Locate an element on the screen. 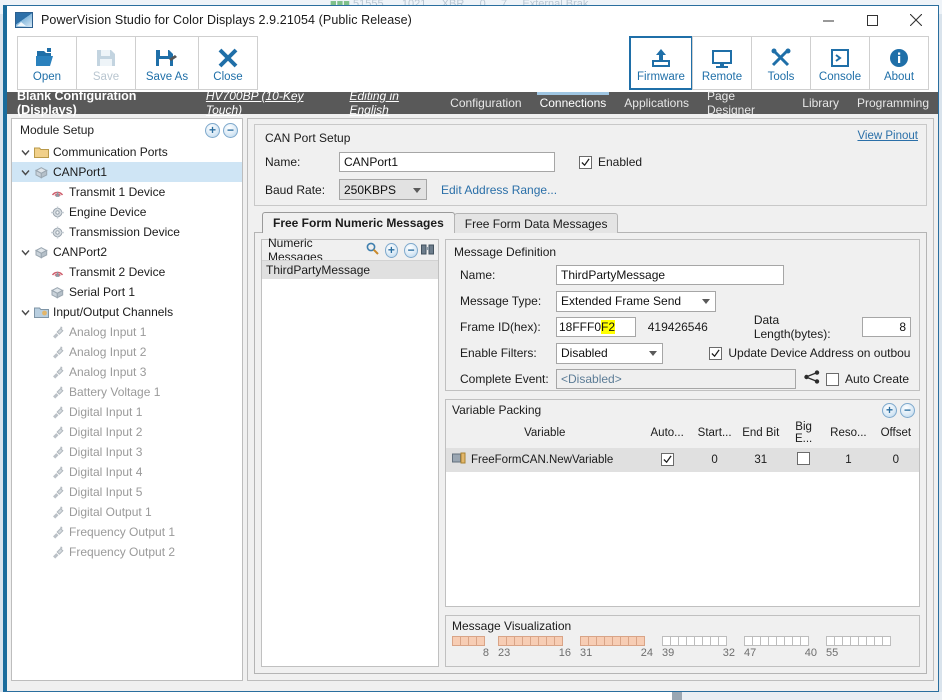 The width and height of the screenshot is (942, 700). tab-free-form-data-messages: Free Form Data Messages is located at coordinates (536, 223).